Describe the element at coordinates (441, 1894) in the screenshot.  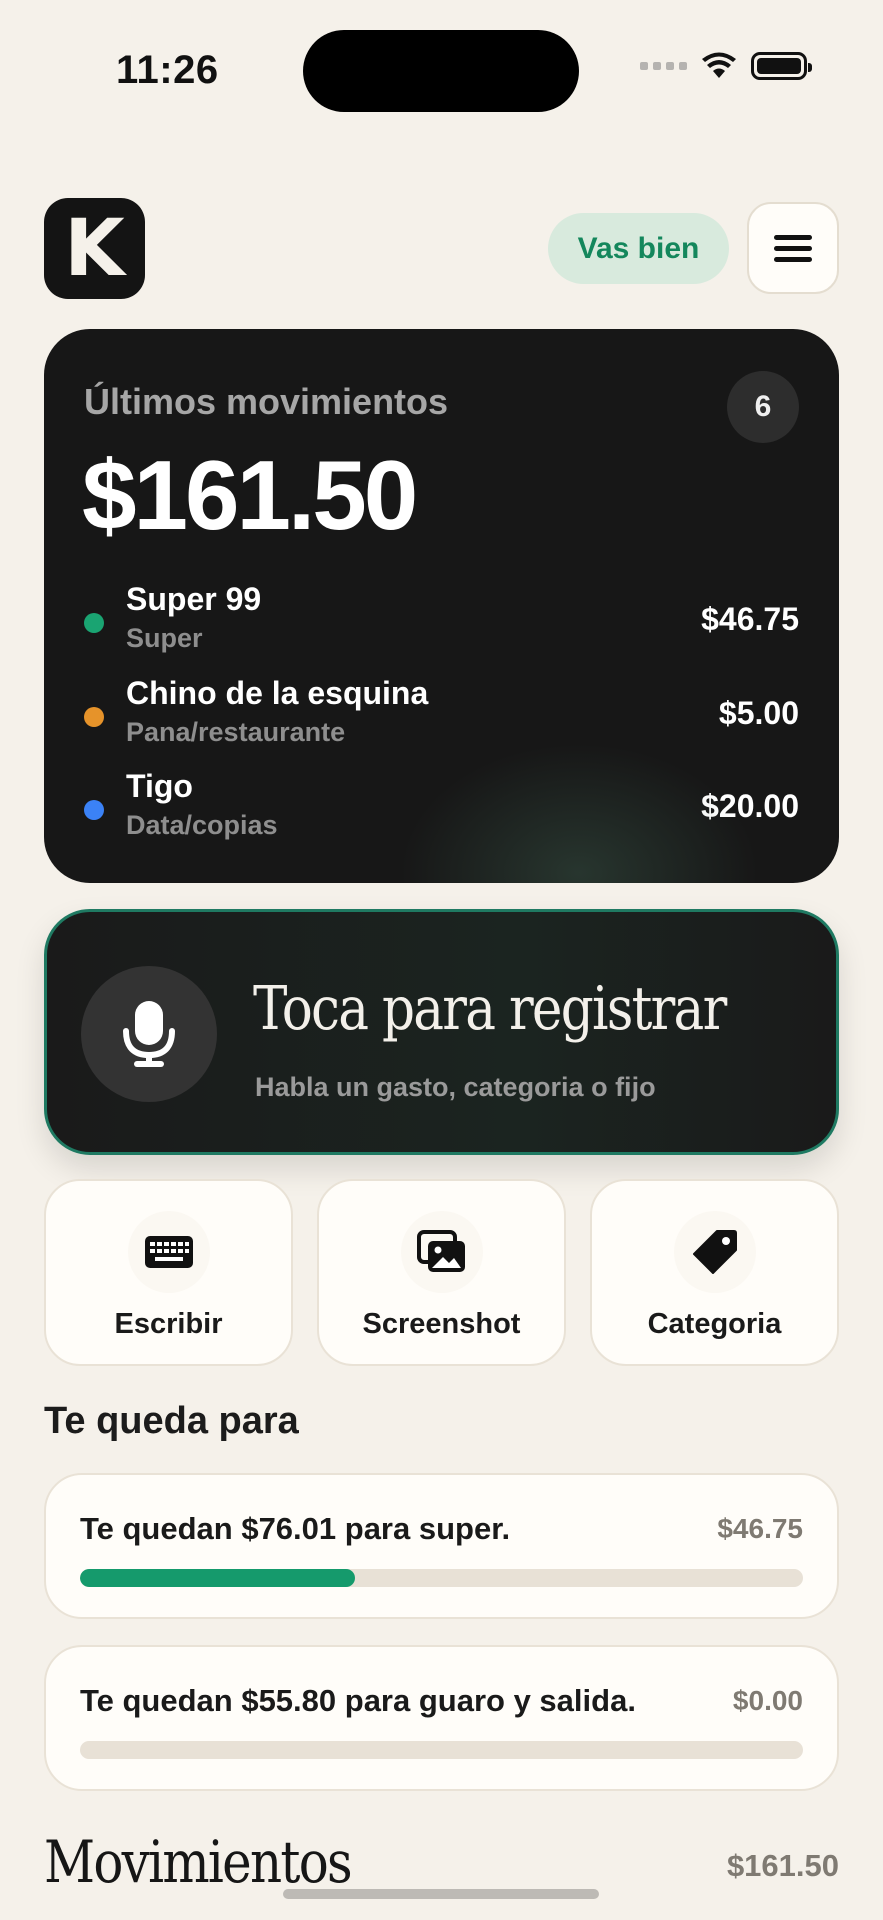
I see `home-indicator` at that location.